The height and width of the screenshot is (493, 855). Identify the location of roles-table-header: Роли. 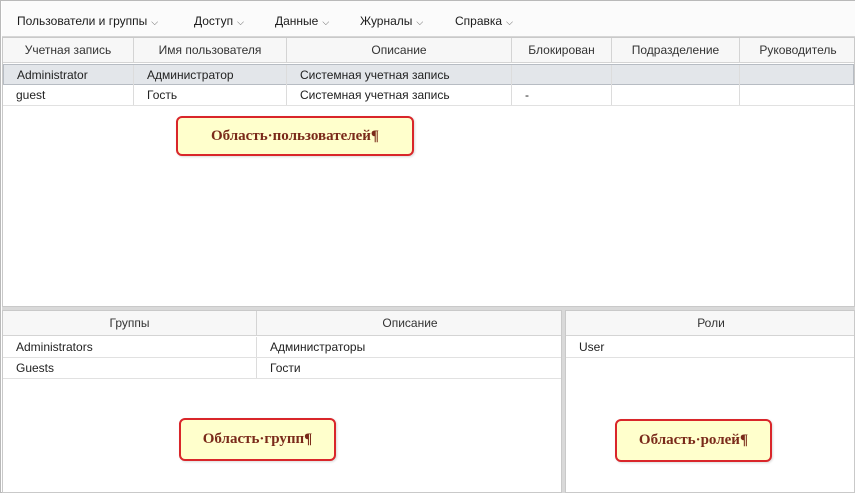
(710, 323).